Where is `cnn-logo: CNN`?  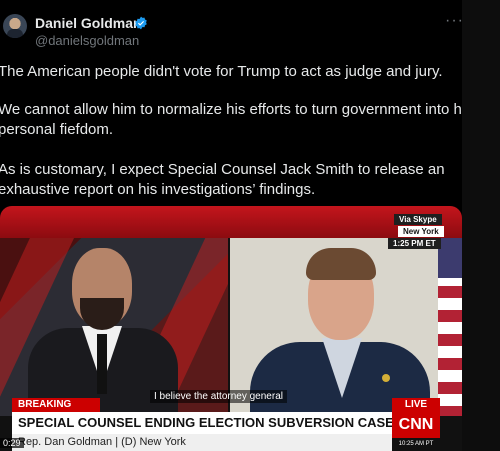 cnn-logo: CNN is located at coordinates (416, 425).